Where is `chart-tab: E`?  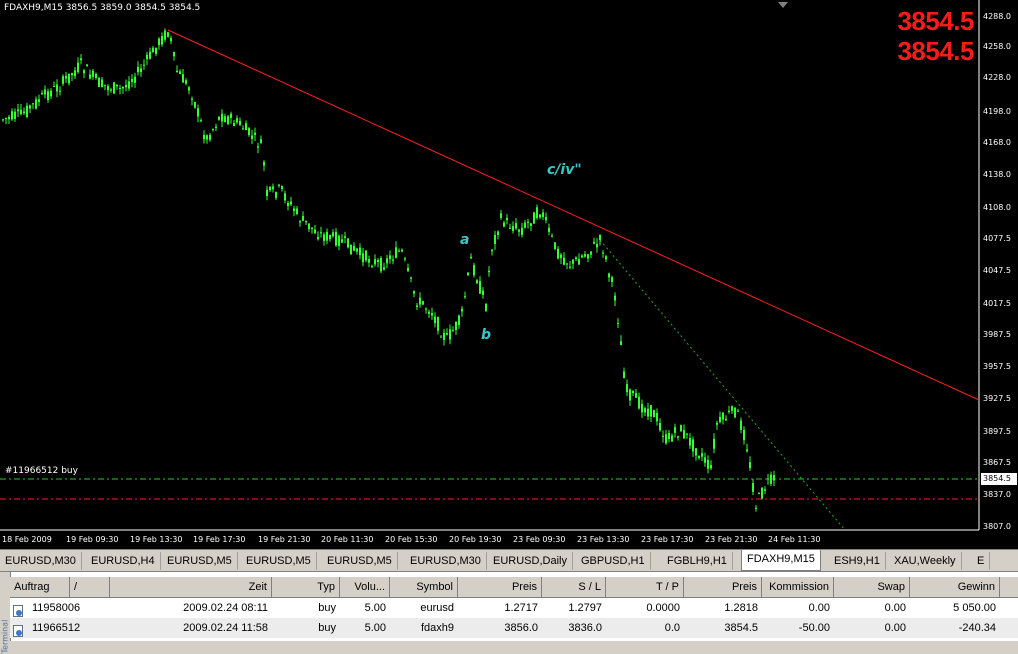 chart-tab: E is located at coordinates (981, 561).